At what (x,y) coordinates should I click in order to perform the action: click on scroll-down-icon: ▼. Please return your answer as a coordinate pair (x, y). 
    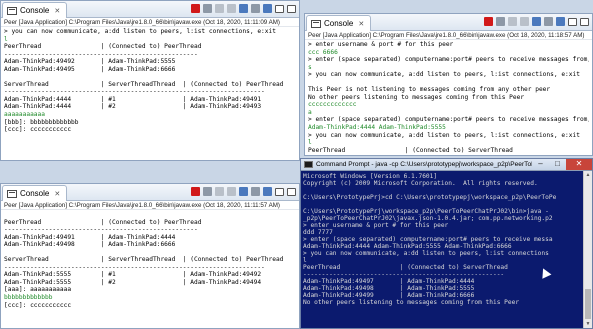
    Looking at the image, I should click on (588, 324).